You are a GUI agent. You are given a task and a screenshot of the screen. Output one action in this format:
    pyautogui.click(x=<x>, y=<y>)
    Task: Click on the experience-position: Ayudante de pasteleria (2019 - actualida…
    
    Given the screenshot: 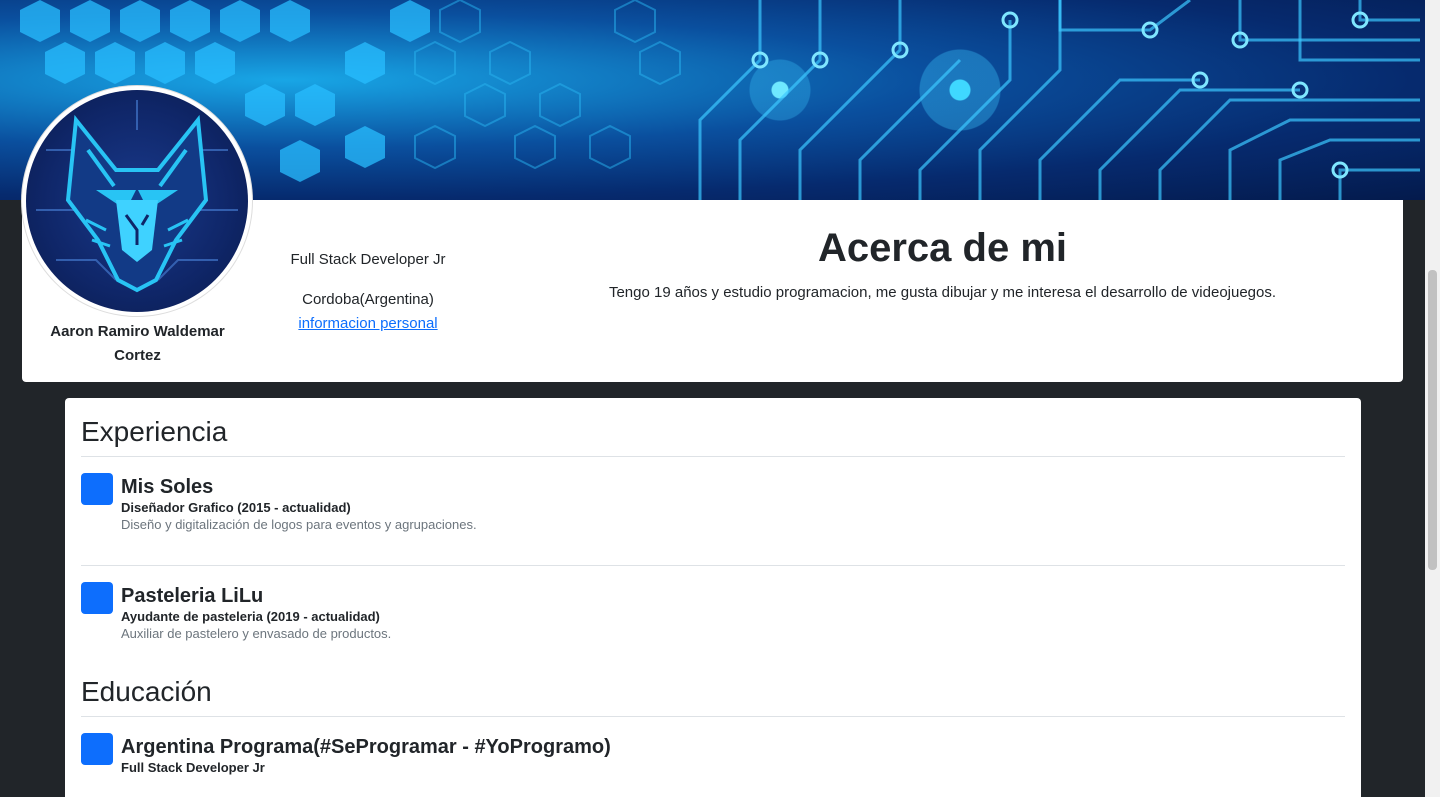 What is the action you would take?
    pyautogui.click(x=250, y=616)
    